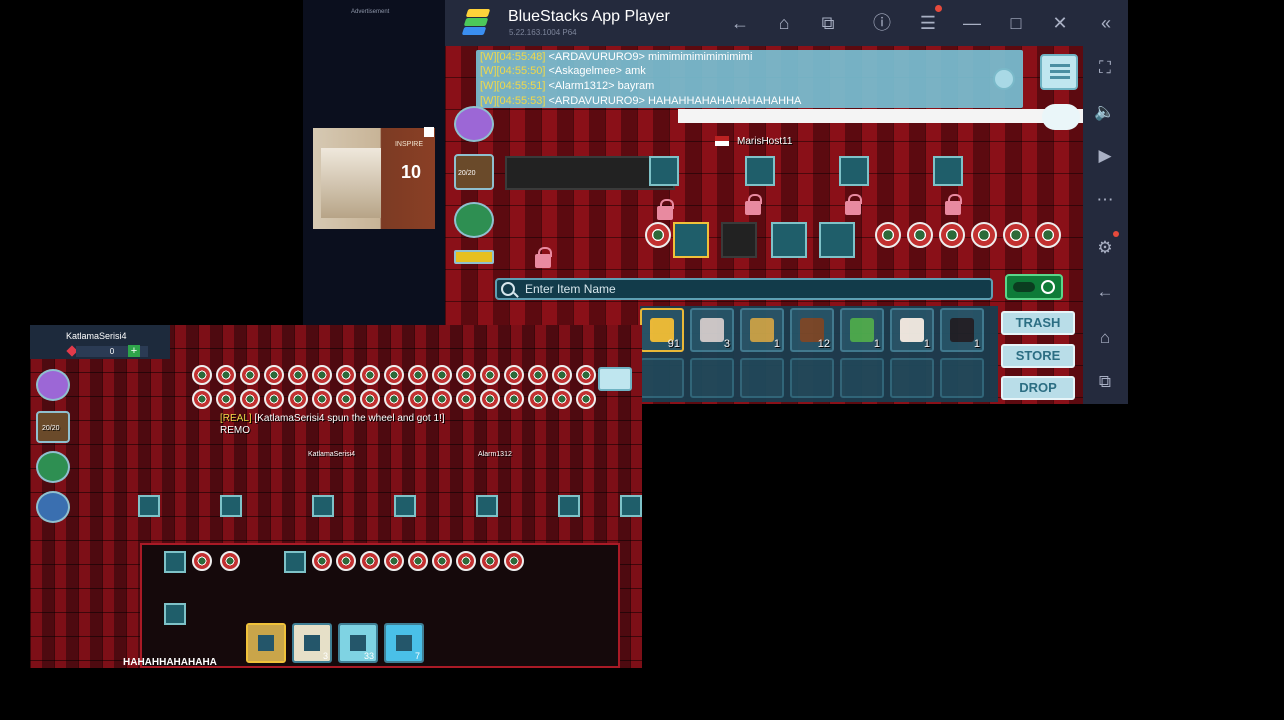 The width and height of the screenshot is (1284, 720). Describe the element at coordinates (784, 23) in the screenshot. I see `home-icon: ⌂` at that location.